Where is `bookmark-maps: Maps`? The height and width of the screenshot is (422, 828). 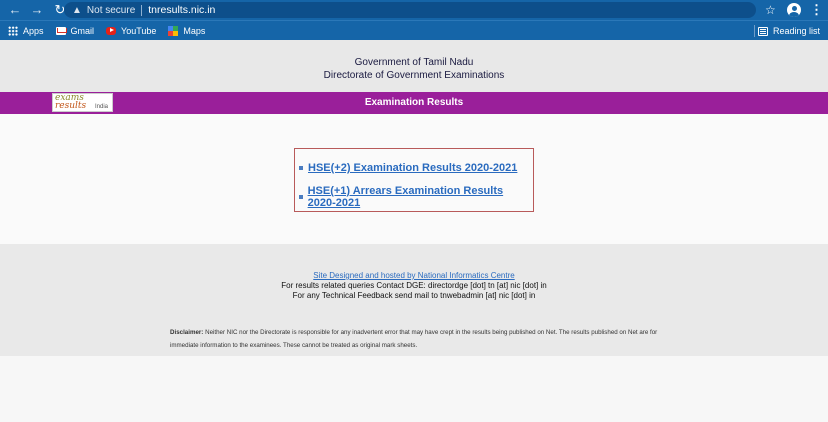
bookmark-maps: Maps is located at coordinates (187, 30).